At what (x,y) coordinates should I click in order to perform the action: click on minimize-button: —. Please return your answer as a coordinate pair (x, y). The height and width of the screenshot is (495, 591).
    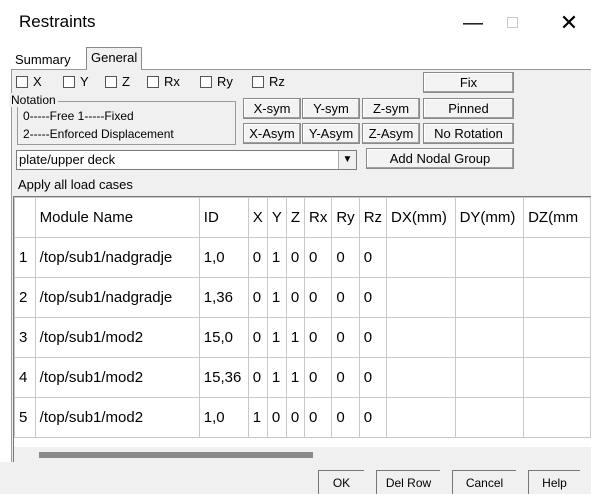
    Looking at the image, I should click on (473, 23).